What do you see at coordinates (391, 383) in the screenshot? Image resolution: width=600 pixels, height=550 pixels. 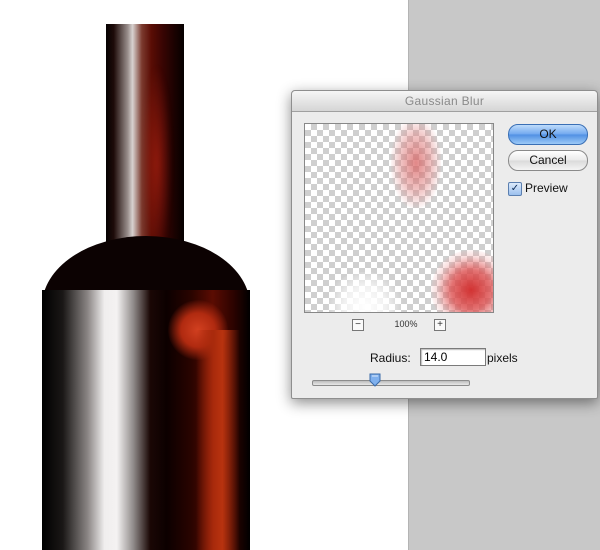 I see `radius-slider-track` at bounding box center [391, 383].